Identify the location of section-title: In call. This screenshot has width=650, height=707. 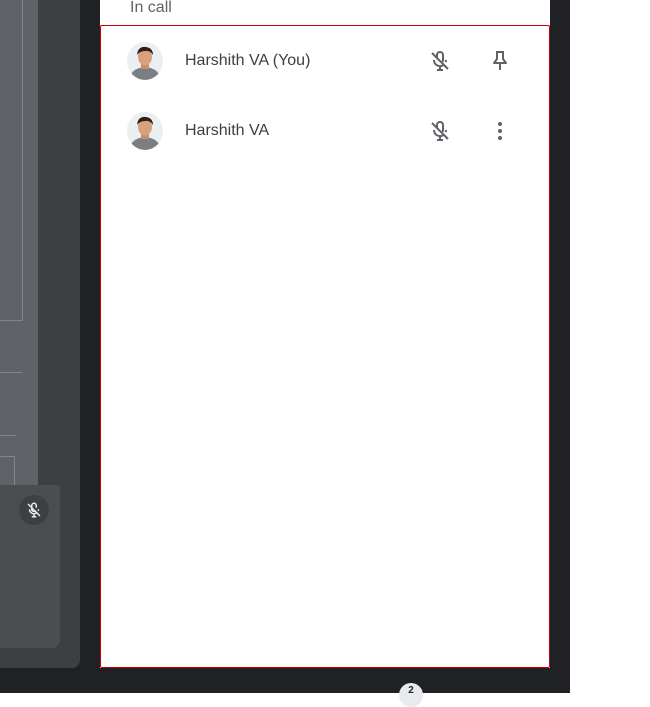
(151, 8).